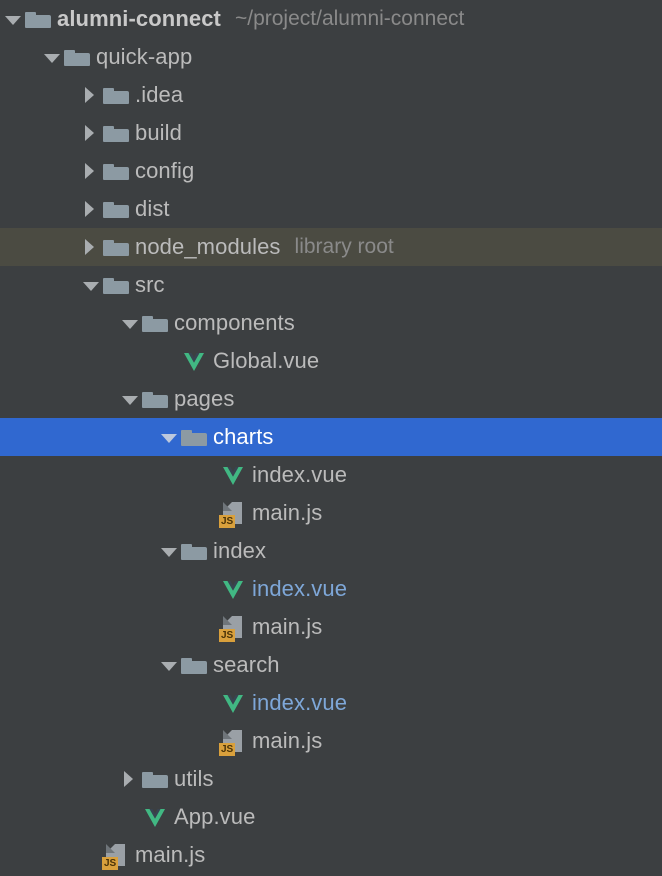 The width and height of the screenshot is (662, 876). What do you see at coordinates (159, 94) in the screenshot?
I see `tree-row-label: .idea` at bounding box center [159, 94].